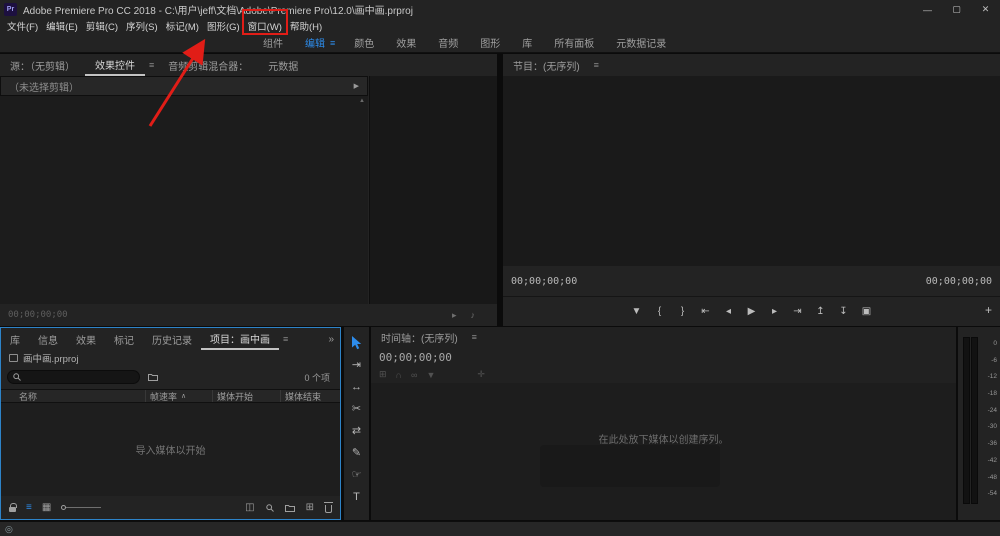 Image resolution: width=1000 pixels, height=536 pixels. What do you see at coordinates (988, 424) in the screenshot?
I see `audio-meter-scale: 0 -6 -12 -18 -24 -30 -36 -42 -48 -54` at bounding box center [988, 424].